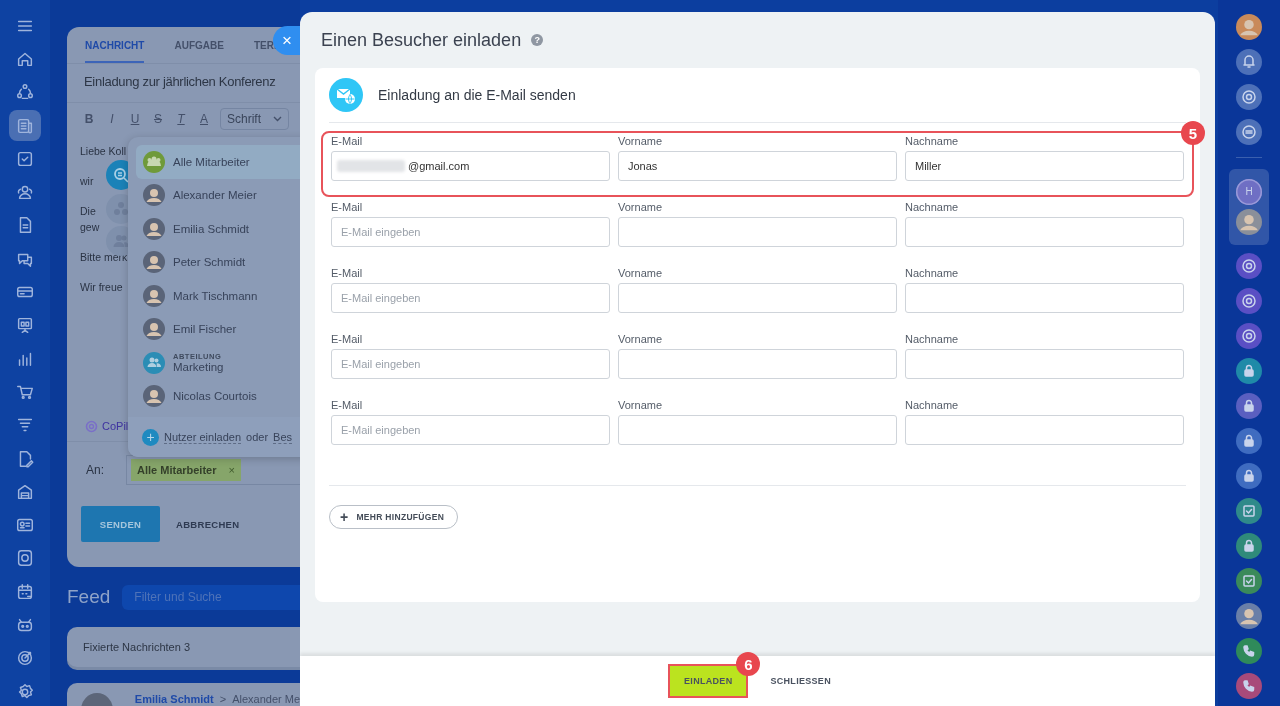 The height and width of the screenshot is (706, 1280). Describe the element at coordinates (135, 119) in the screenshot. I see `format-button: U` at that location.